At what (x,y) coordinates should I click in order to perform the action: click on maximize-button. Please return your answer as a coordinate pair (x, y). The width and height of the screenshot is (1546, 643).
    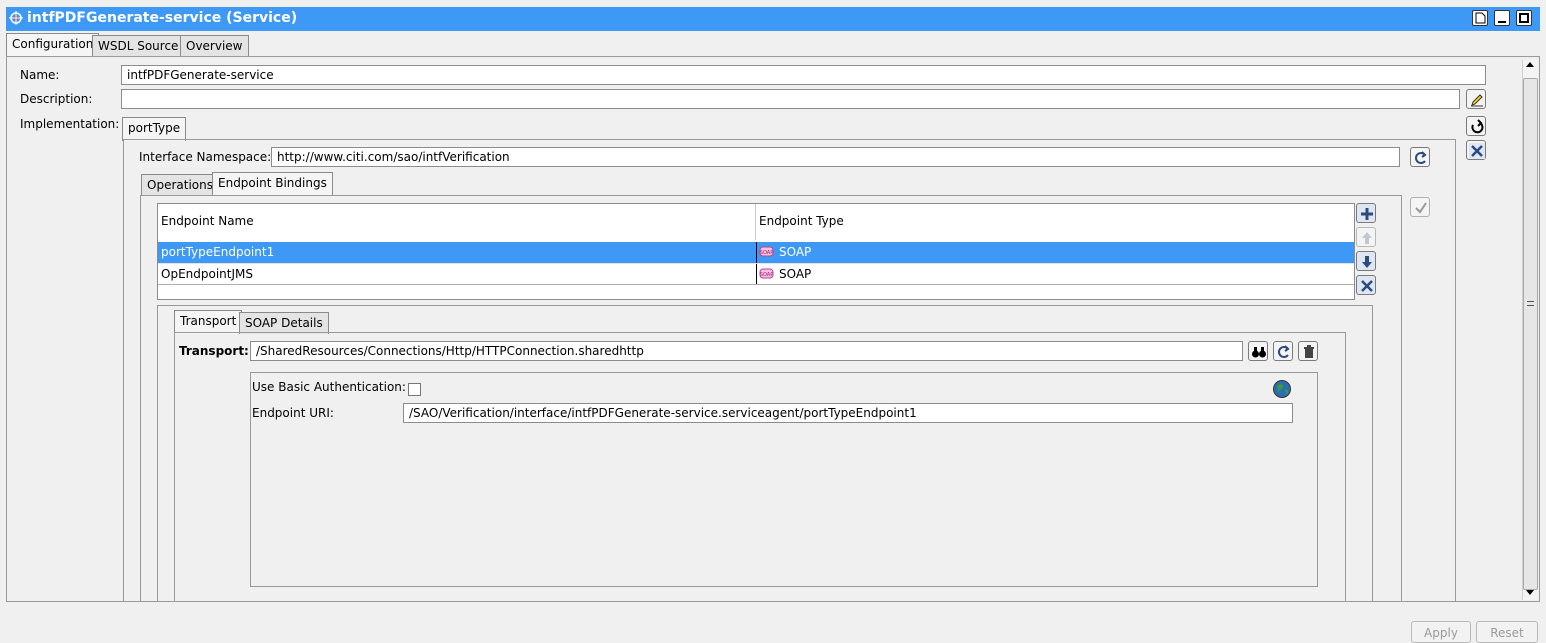
    Looking at the image, I should click on (1524, 18).